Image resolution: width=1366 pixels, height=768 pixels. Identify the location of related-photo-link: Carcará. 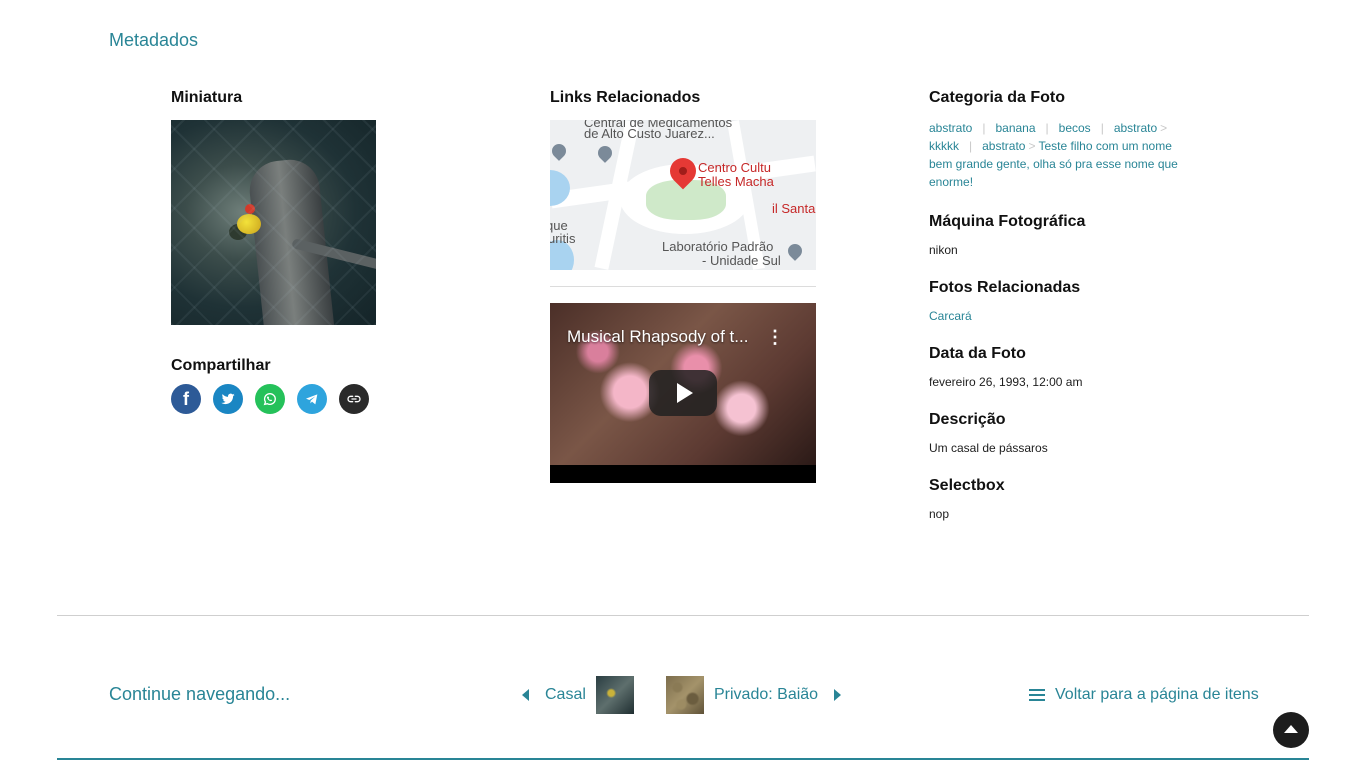
(1059, 316).